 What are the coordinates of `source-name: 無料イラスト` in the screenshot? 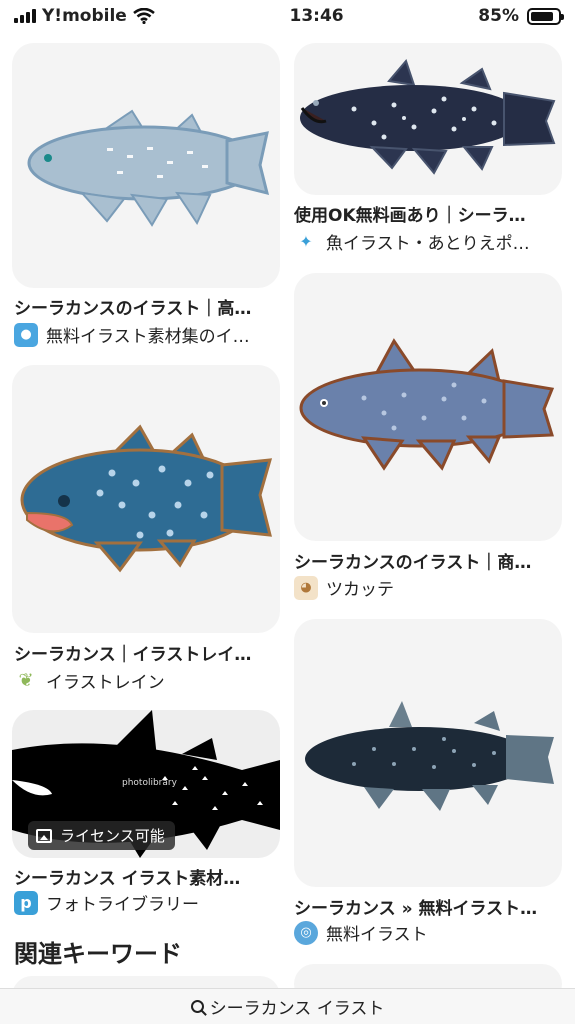 It's located at (377, 935).